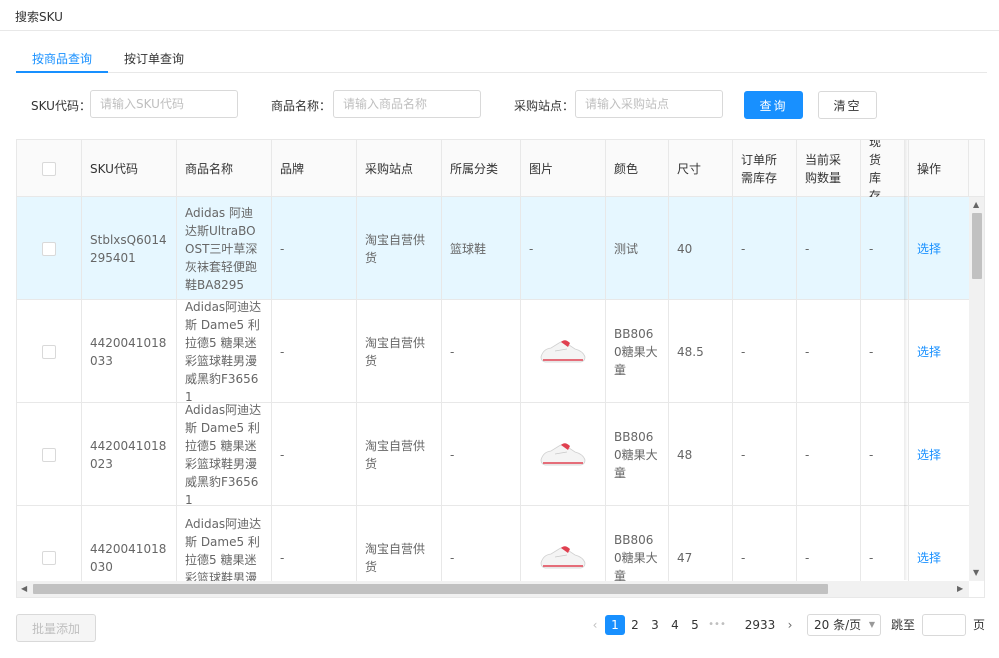  What do you see at coordinates (301, 106) in the screenshot?
I see `product-name-label: 商品名称：` at bounding box center [301, 106].